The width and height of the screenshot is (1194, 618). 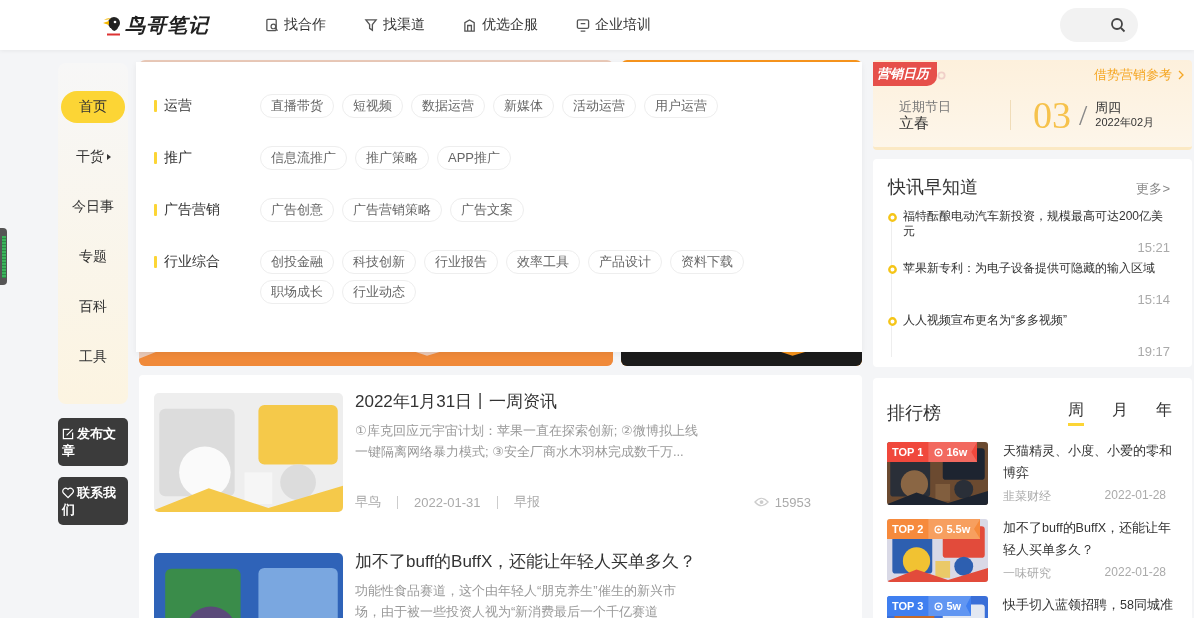 What do you see at coordinates (167, 25) in the screenshot?
I see `logo-text: 鸟哥笔记` at bounding box center [167, 25].